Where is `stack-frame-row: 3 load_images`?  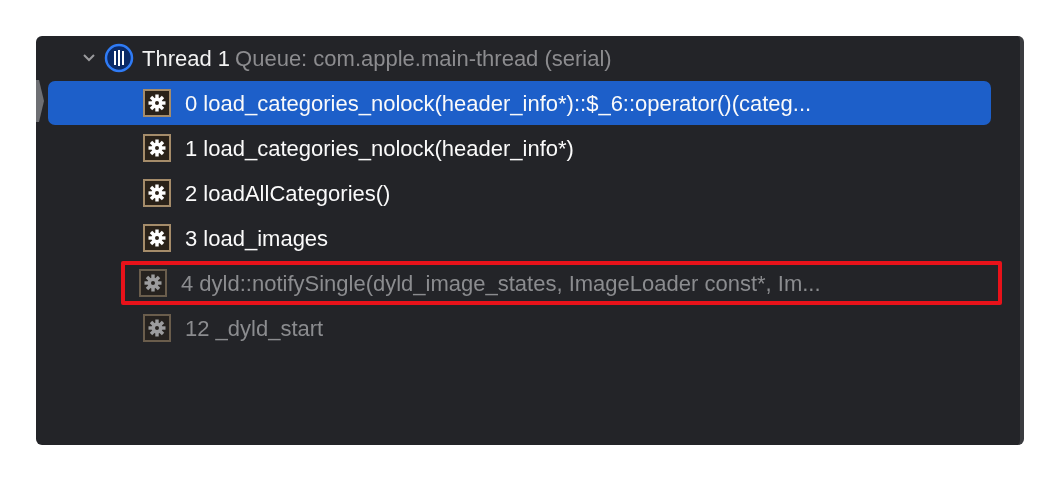 stack-frame-row: 3 load_images is located at coordinates (519, 238).